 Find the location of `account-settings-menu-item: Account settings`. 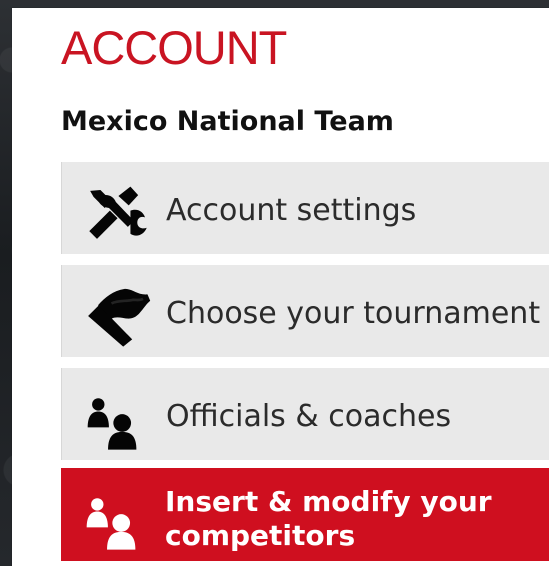

account-settings-menu-item: Account settings is located at coordinates (305, 208).